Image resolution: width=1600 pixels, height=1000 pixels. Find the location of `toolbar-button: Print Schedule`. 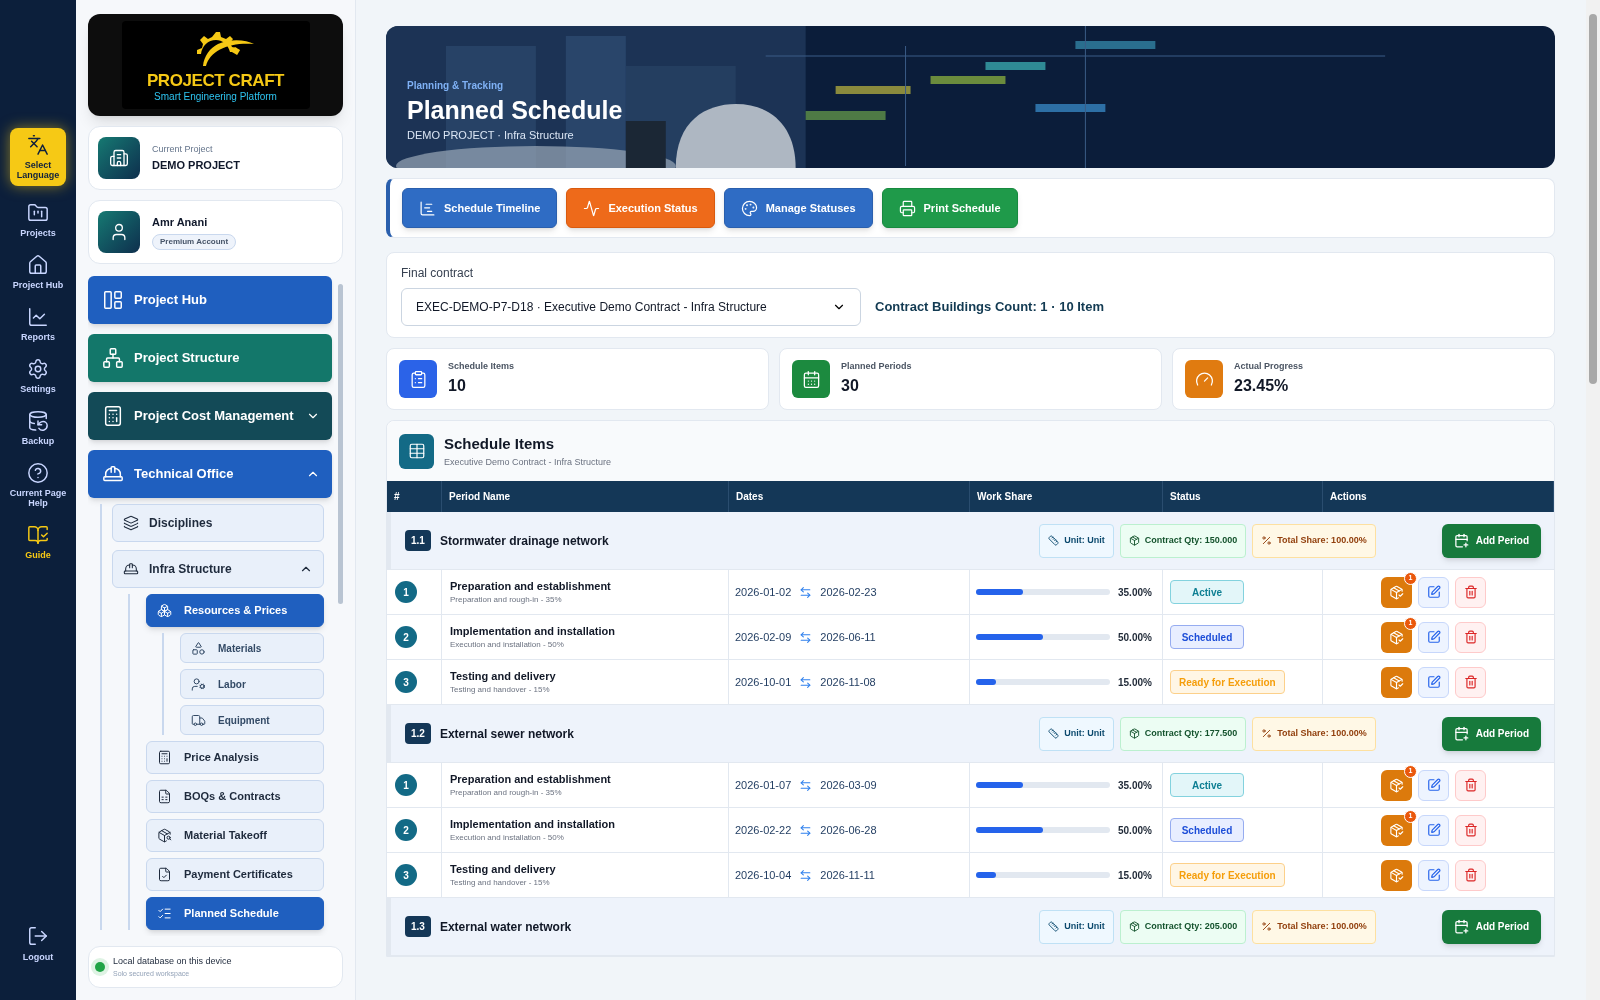

toolbar-button: Print Schedule is located at coordinates (949, 208).